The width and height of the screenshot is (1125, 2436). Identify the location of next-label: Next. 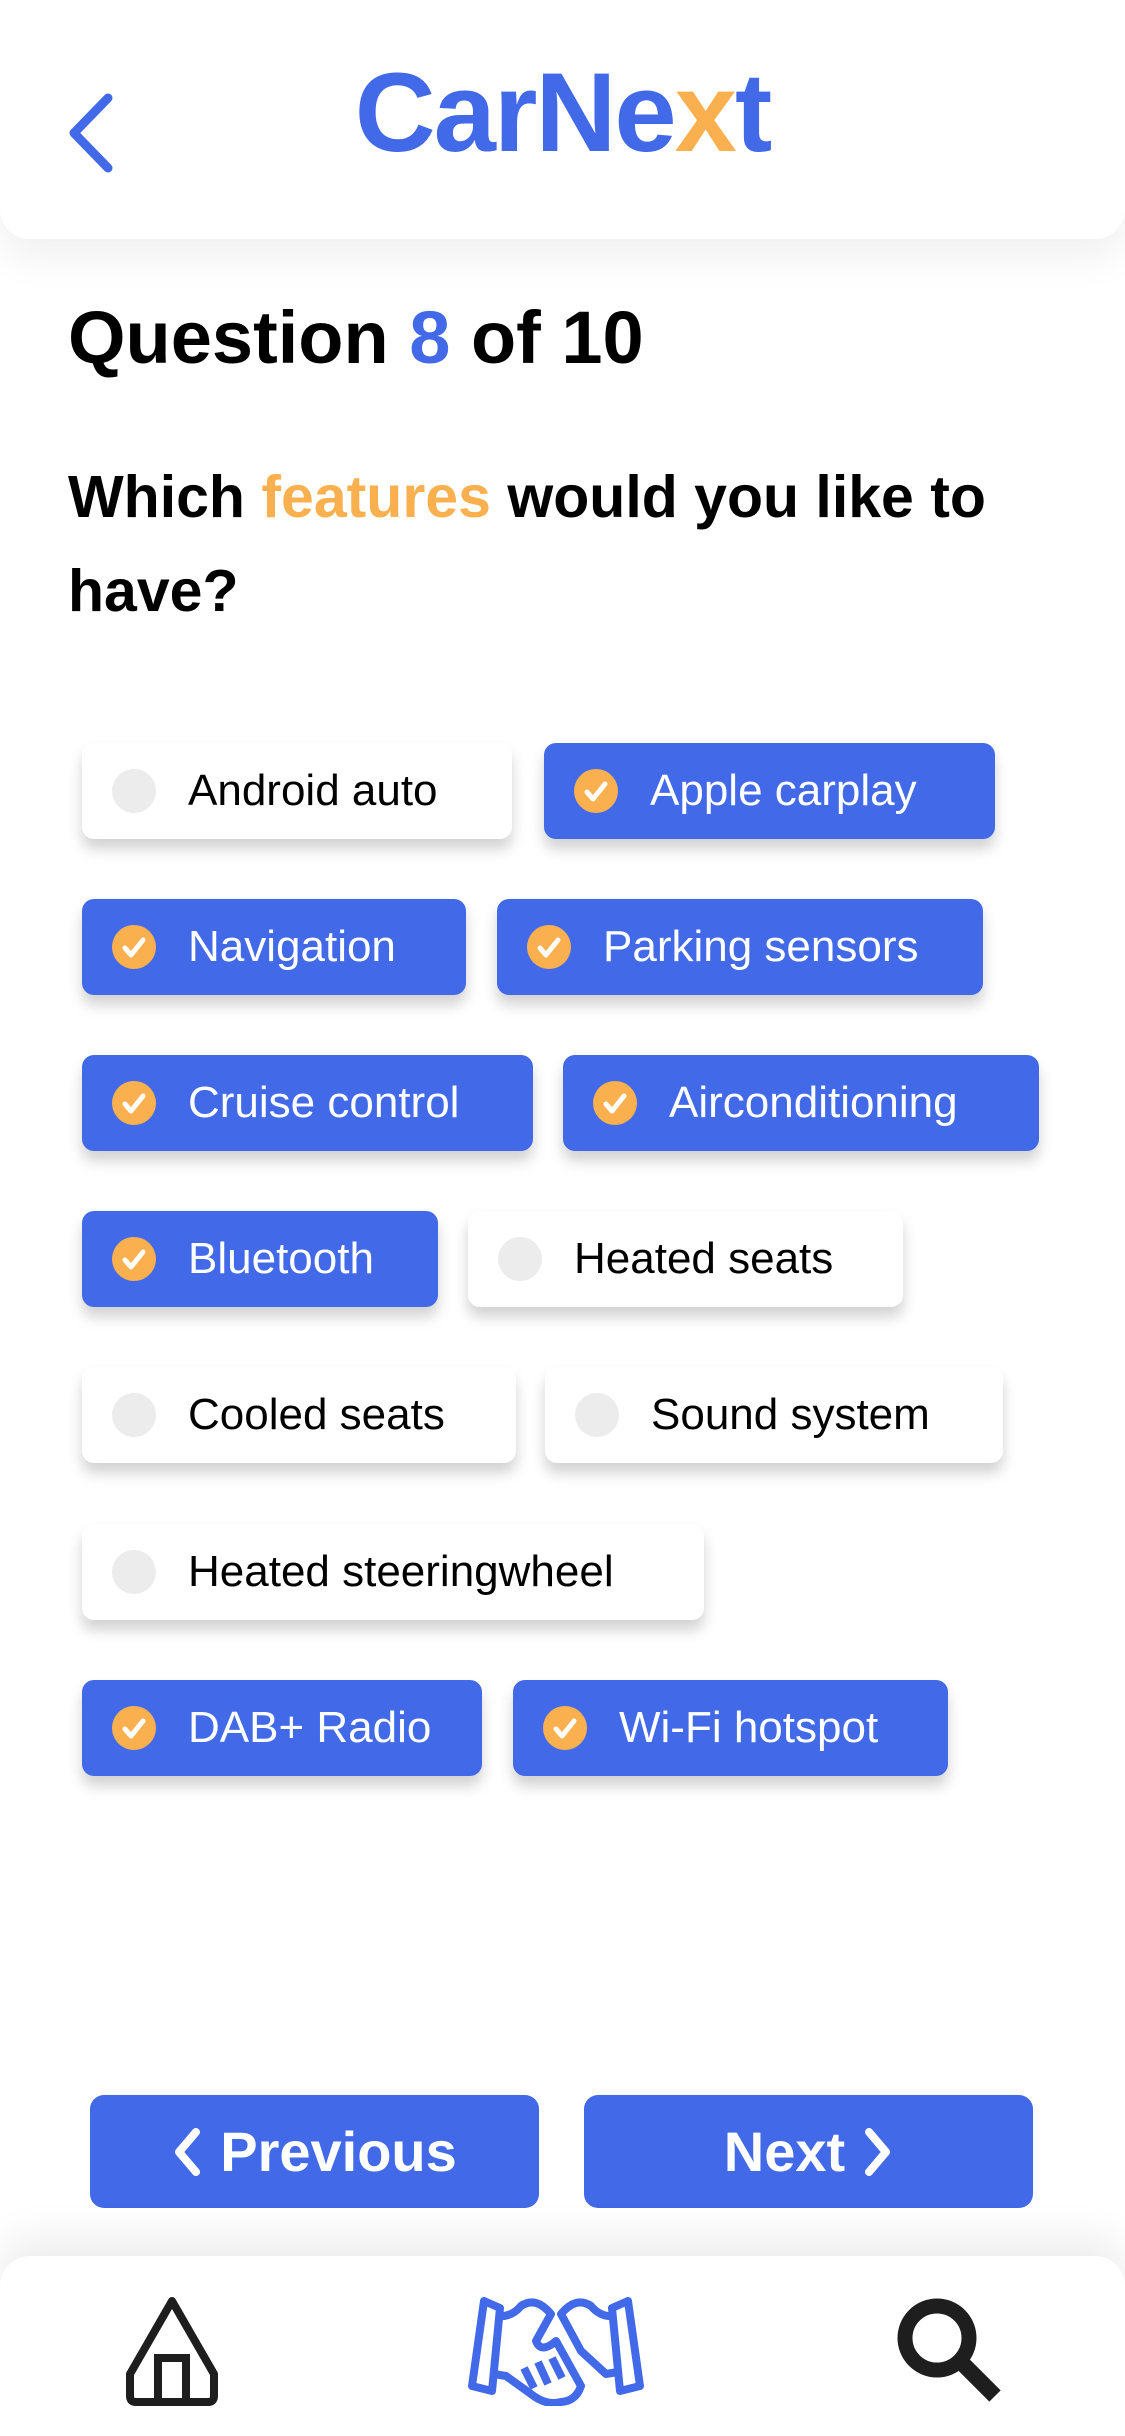
(784, 2151).